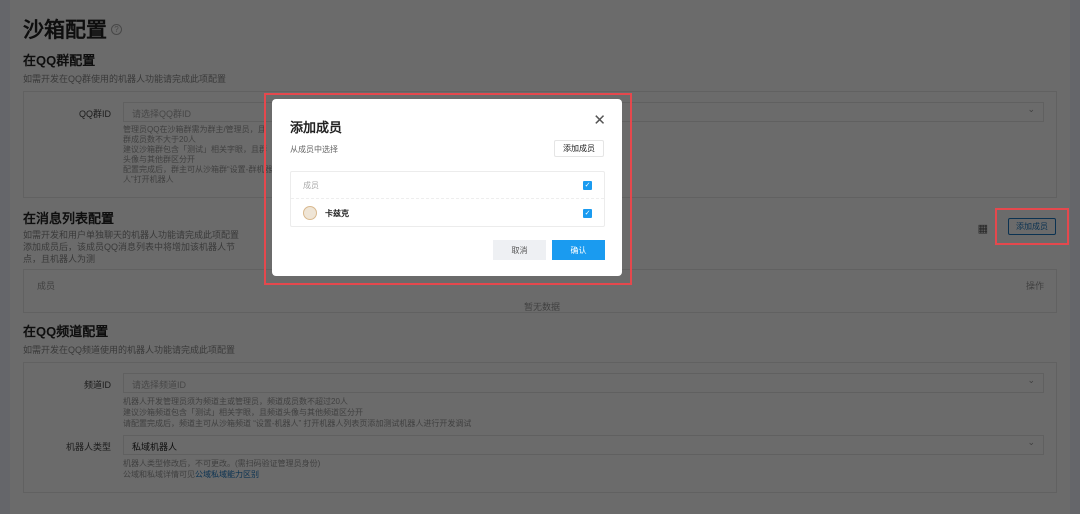 The image size is (1080, 514). I want to click on help-icon: ?, so click(116, 29).